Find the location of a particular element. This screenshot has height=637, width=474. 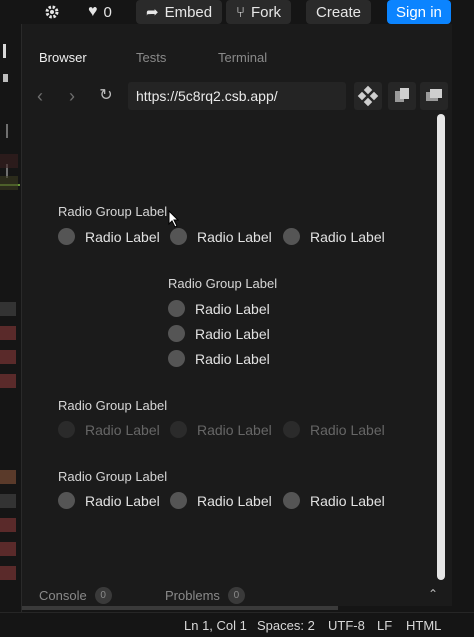

tab-browser: Browser is located at coordinates (63, 57).